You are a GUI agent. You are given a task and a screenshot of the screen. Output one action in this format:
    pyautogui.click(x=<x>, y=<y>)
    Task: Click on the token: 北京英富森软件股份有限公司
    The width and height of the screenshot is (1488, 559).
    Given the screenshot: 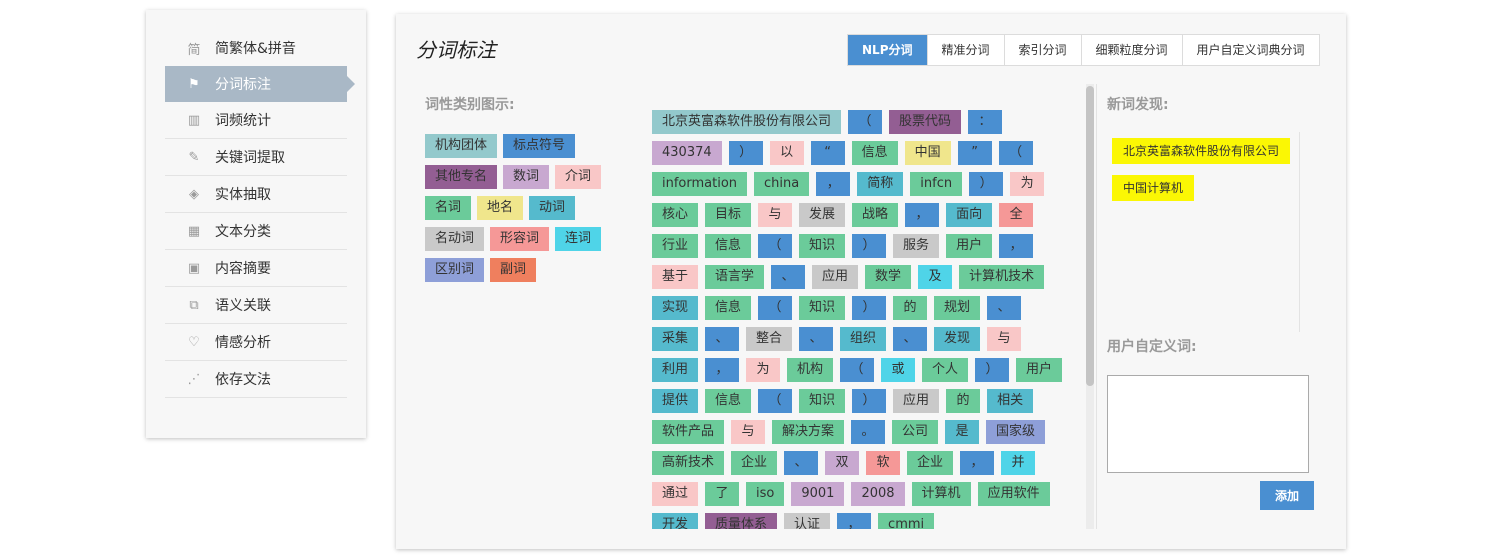 What is the action you would take?
    pyautogui.click(x=747, y=122)
    